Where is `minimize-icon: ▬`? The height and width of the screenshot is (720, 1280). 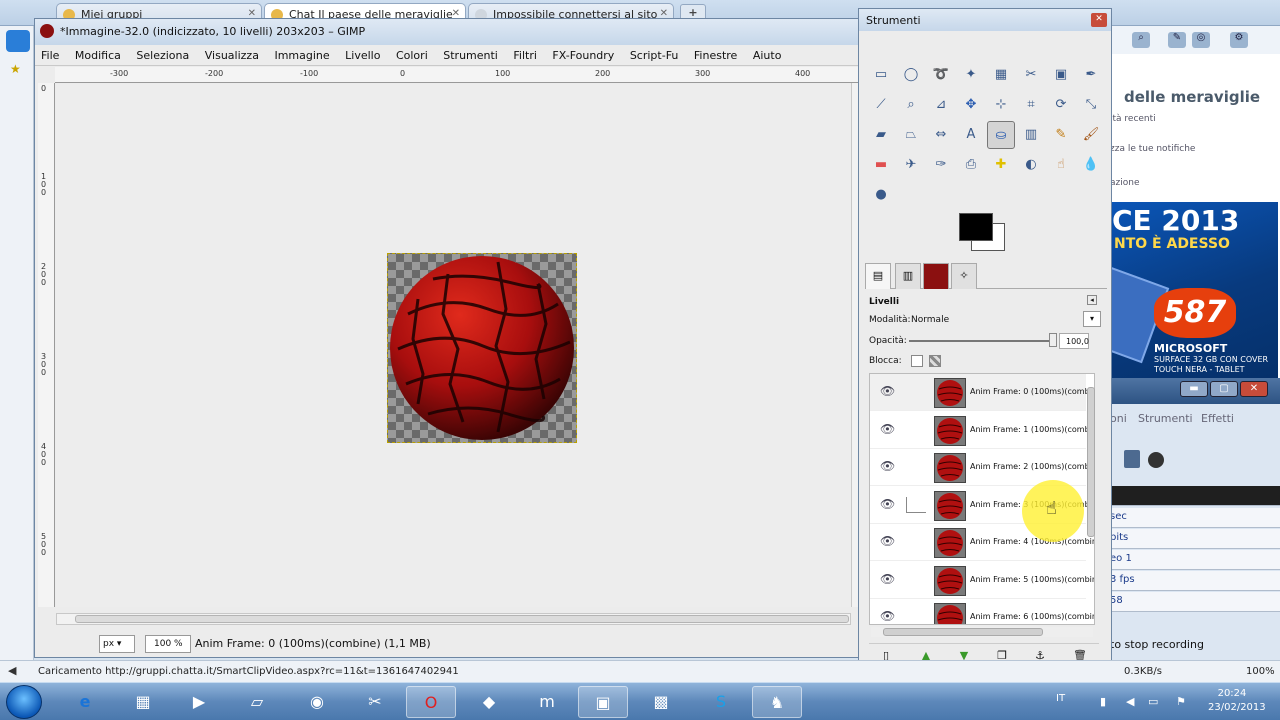 minimize-icon: ▬ is located at coordinates (1194, 389).